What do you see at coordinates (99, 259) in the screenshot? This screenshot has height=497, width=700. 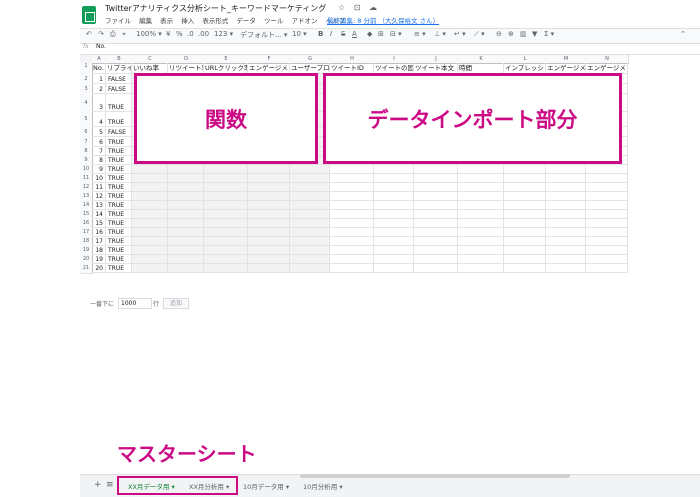 I see `table-cell: 19` at bounding box center [99, 259].